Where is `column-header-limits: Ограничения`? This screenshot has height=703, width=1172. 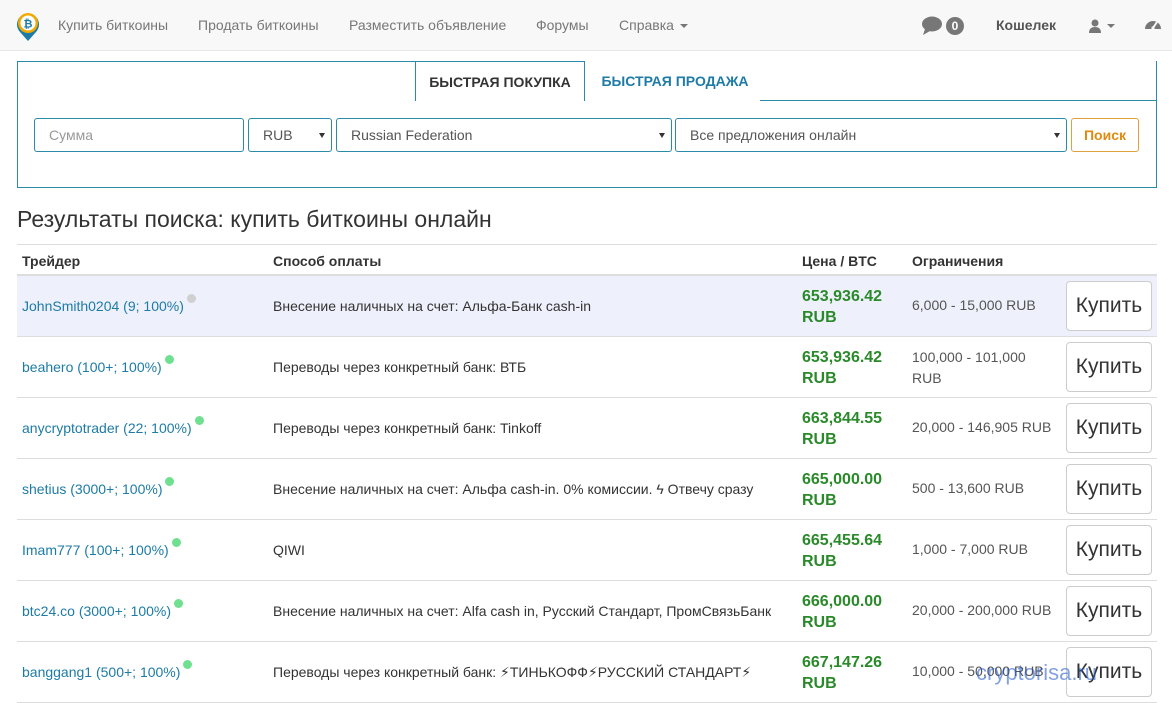 column-header-limits: Ограничения is located at coordinates (958, 261).